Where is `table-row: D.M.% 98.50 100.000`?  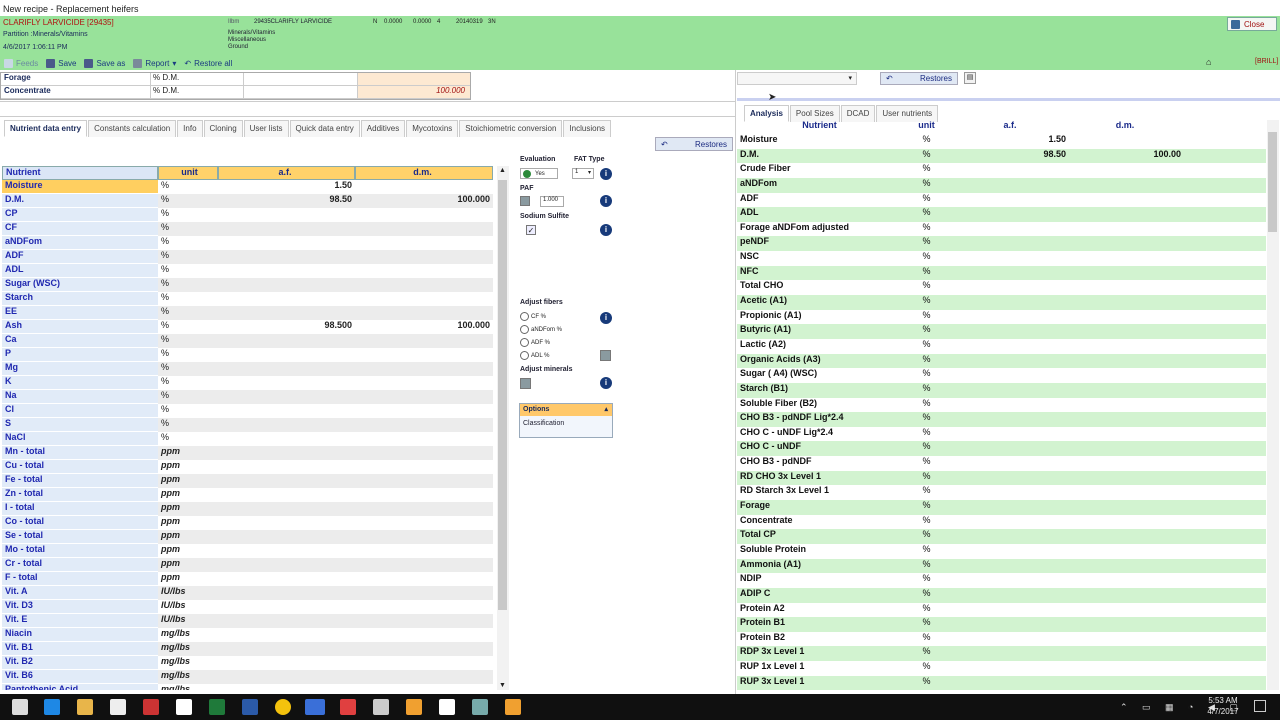
table-row: D.M.% 98.50 100.000 is located at coordinates (247, 201).